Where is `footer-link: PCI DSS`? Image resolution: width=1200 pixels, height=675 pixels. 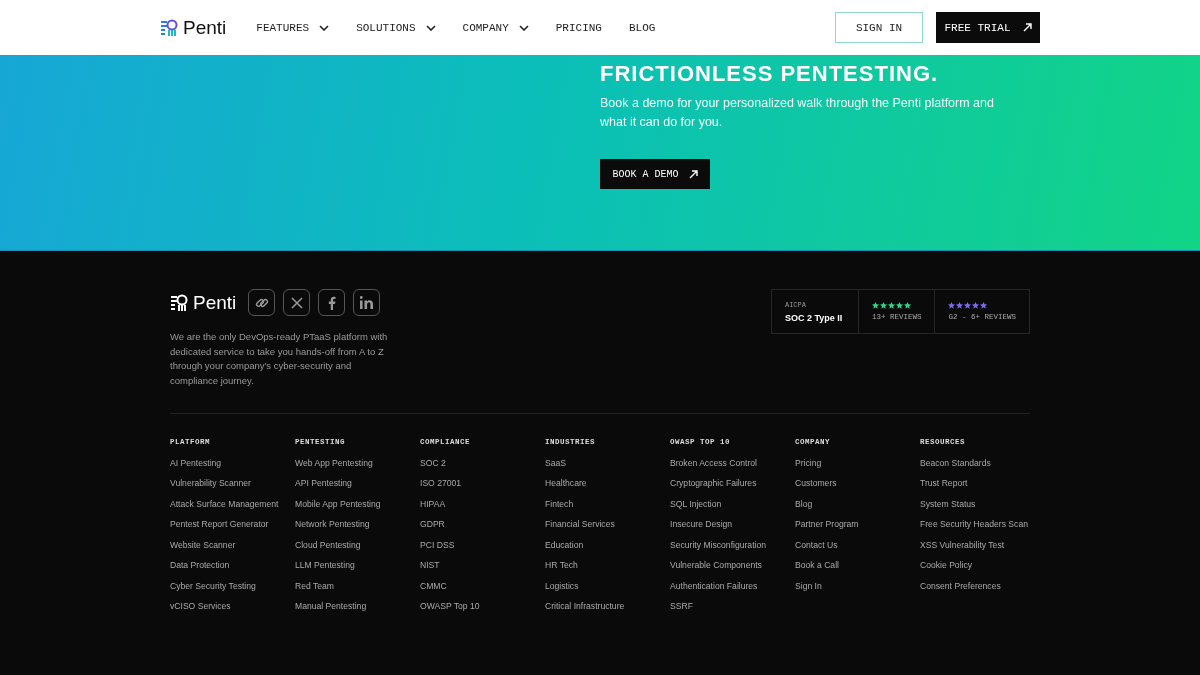 footer-link: PCI DSS is located at coordinates (476, 545).